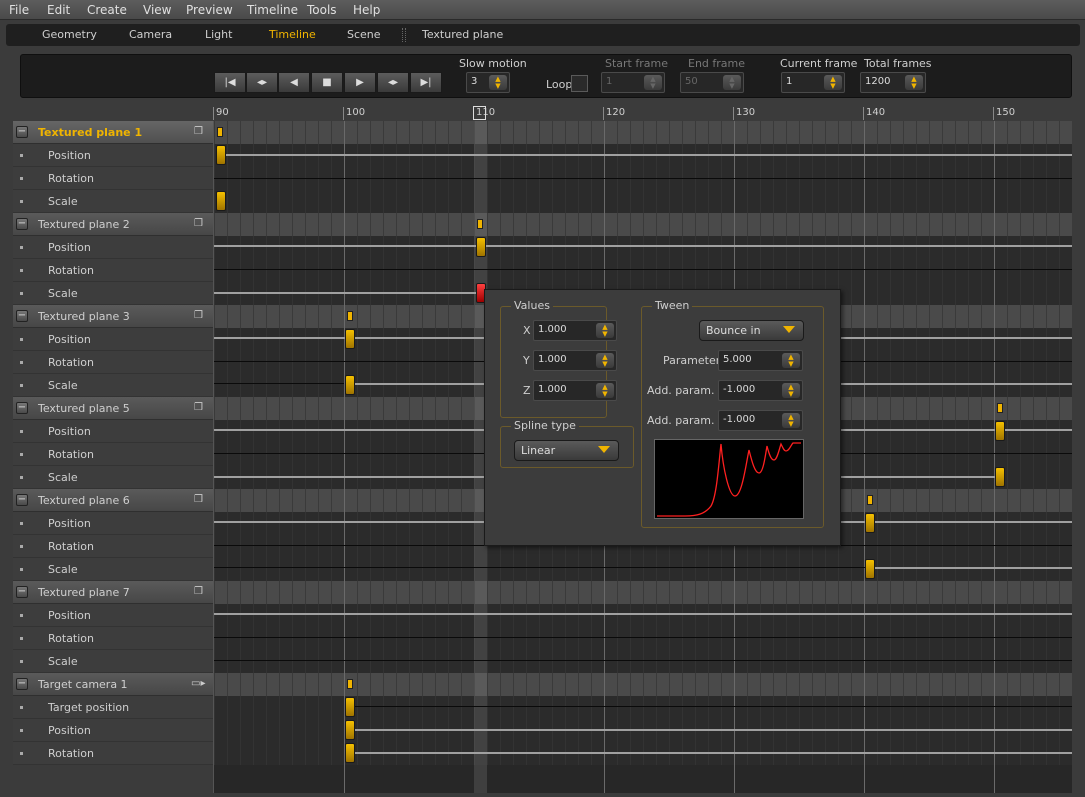 The image size is (1085, 797). Describe the element at coordinates (575, 390) in the screenshot. I see `z-value-spinner: 1.000 ▲ ▼` at that location.